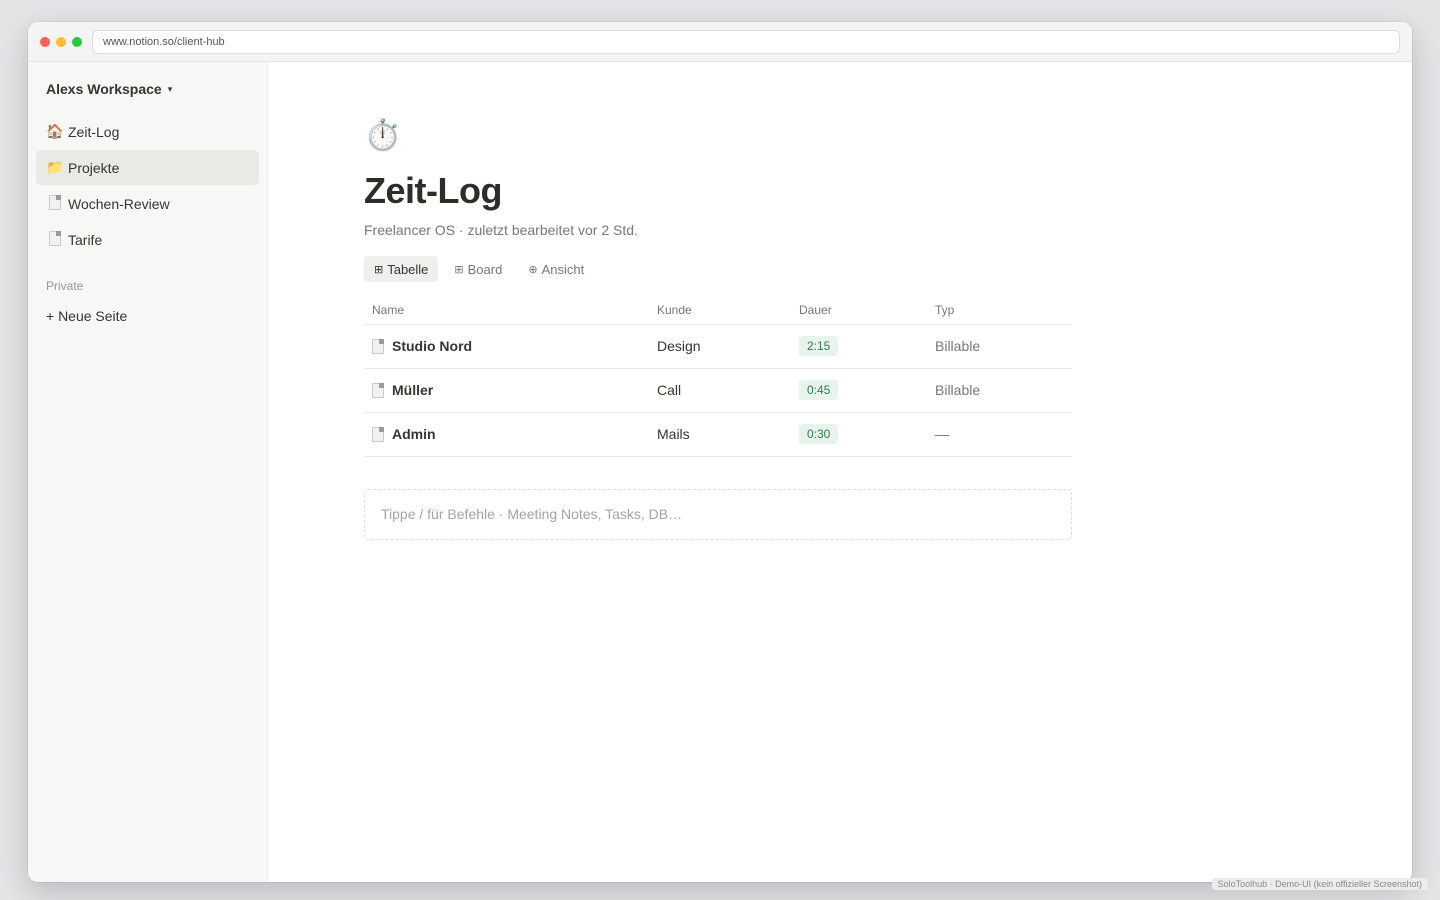 Image resolution: width=1440 pixels, height=900 pixels. Describe the element at coordinates (859, 434) in the screenshot. I see `cell-dauer: 0:30` at that location.